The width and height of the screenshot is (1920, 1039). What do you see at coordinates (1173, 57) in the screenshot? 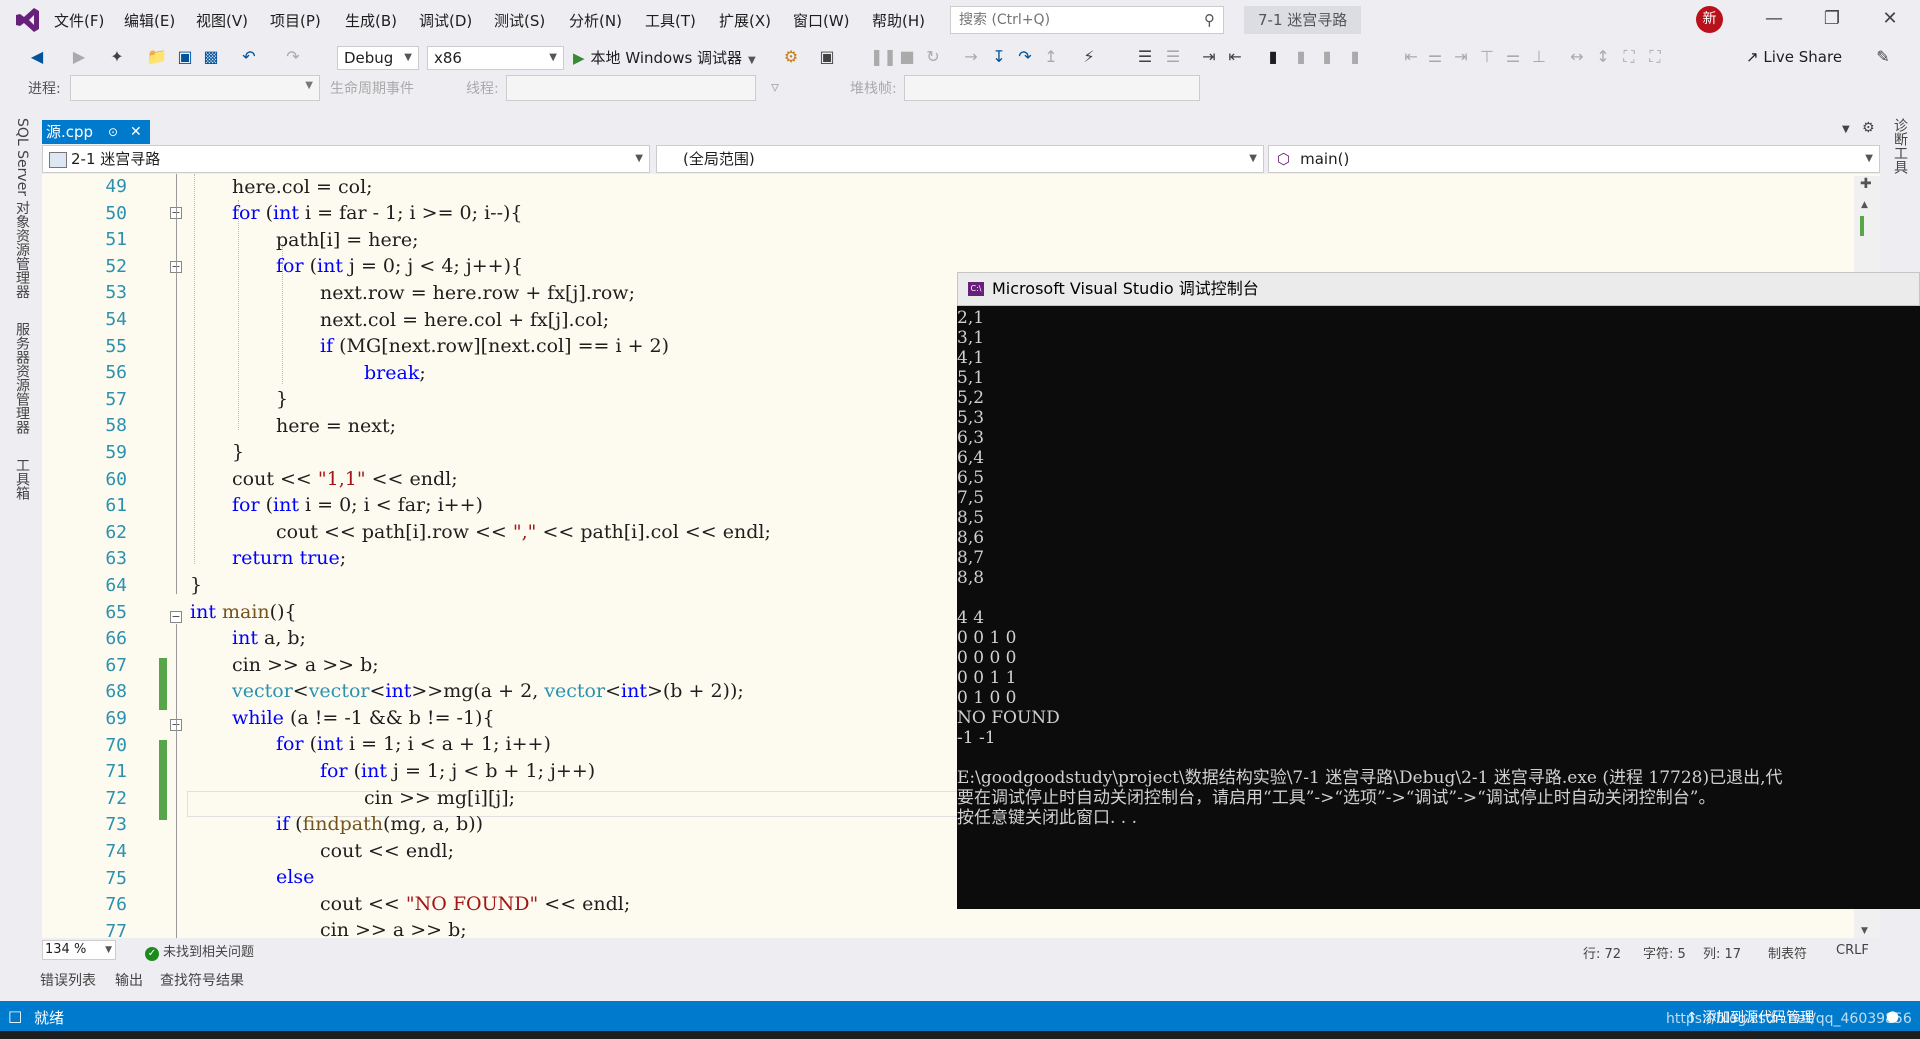
I see `uncomment-icon: ☰` at bounding box center [1173, 57].